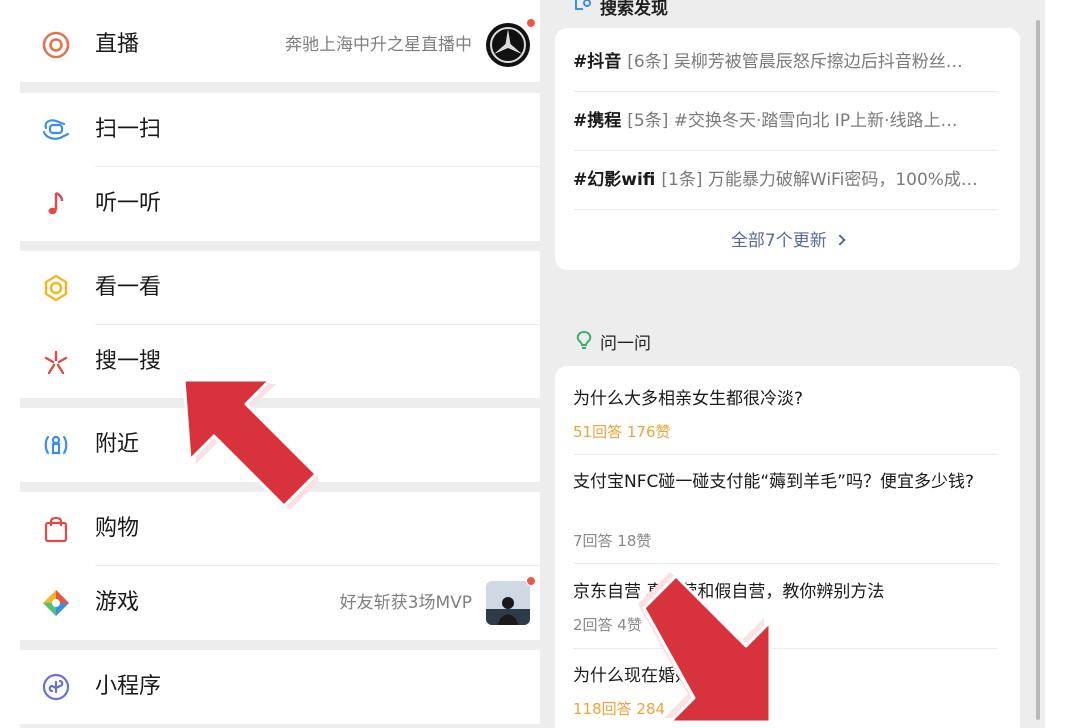  Describe the element at coordinates (531, 23) in the screenshot. I see `live-badge-dot` at that location.